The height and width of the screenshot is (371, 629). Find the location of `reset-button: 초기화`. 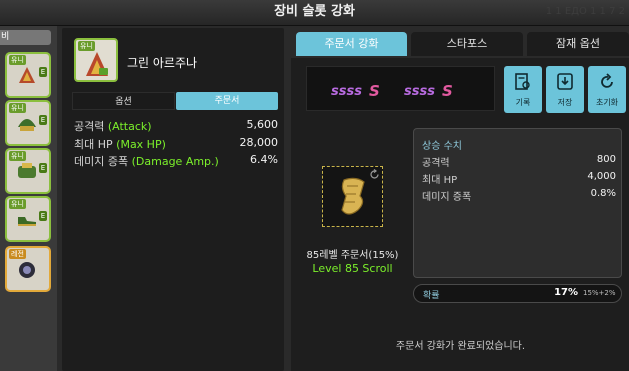

reset-button: 초기화 is located at coordinates (607, 89).